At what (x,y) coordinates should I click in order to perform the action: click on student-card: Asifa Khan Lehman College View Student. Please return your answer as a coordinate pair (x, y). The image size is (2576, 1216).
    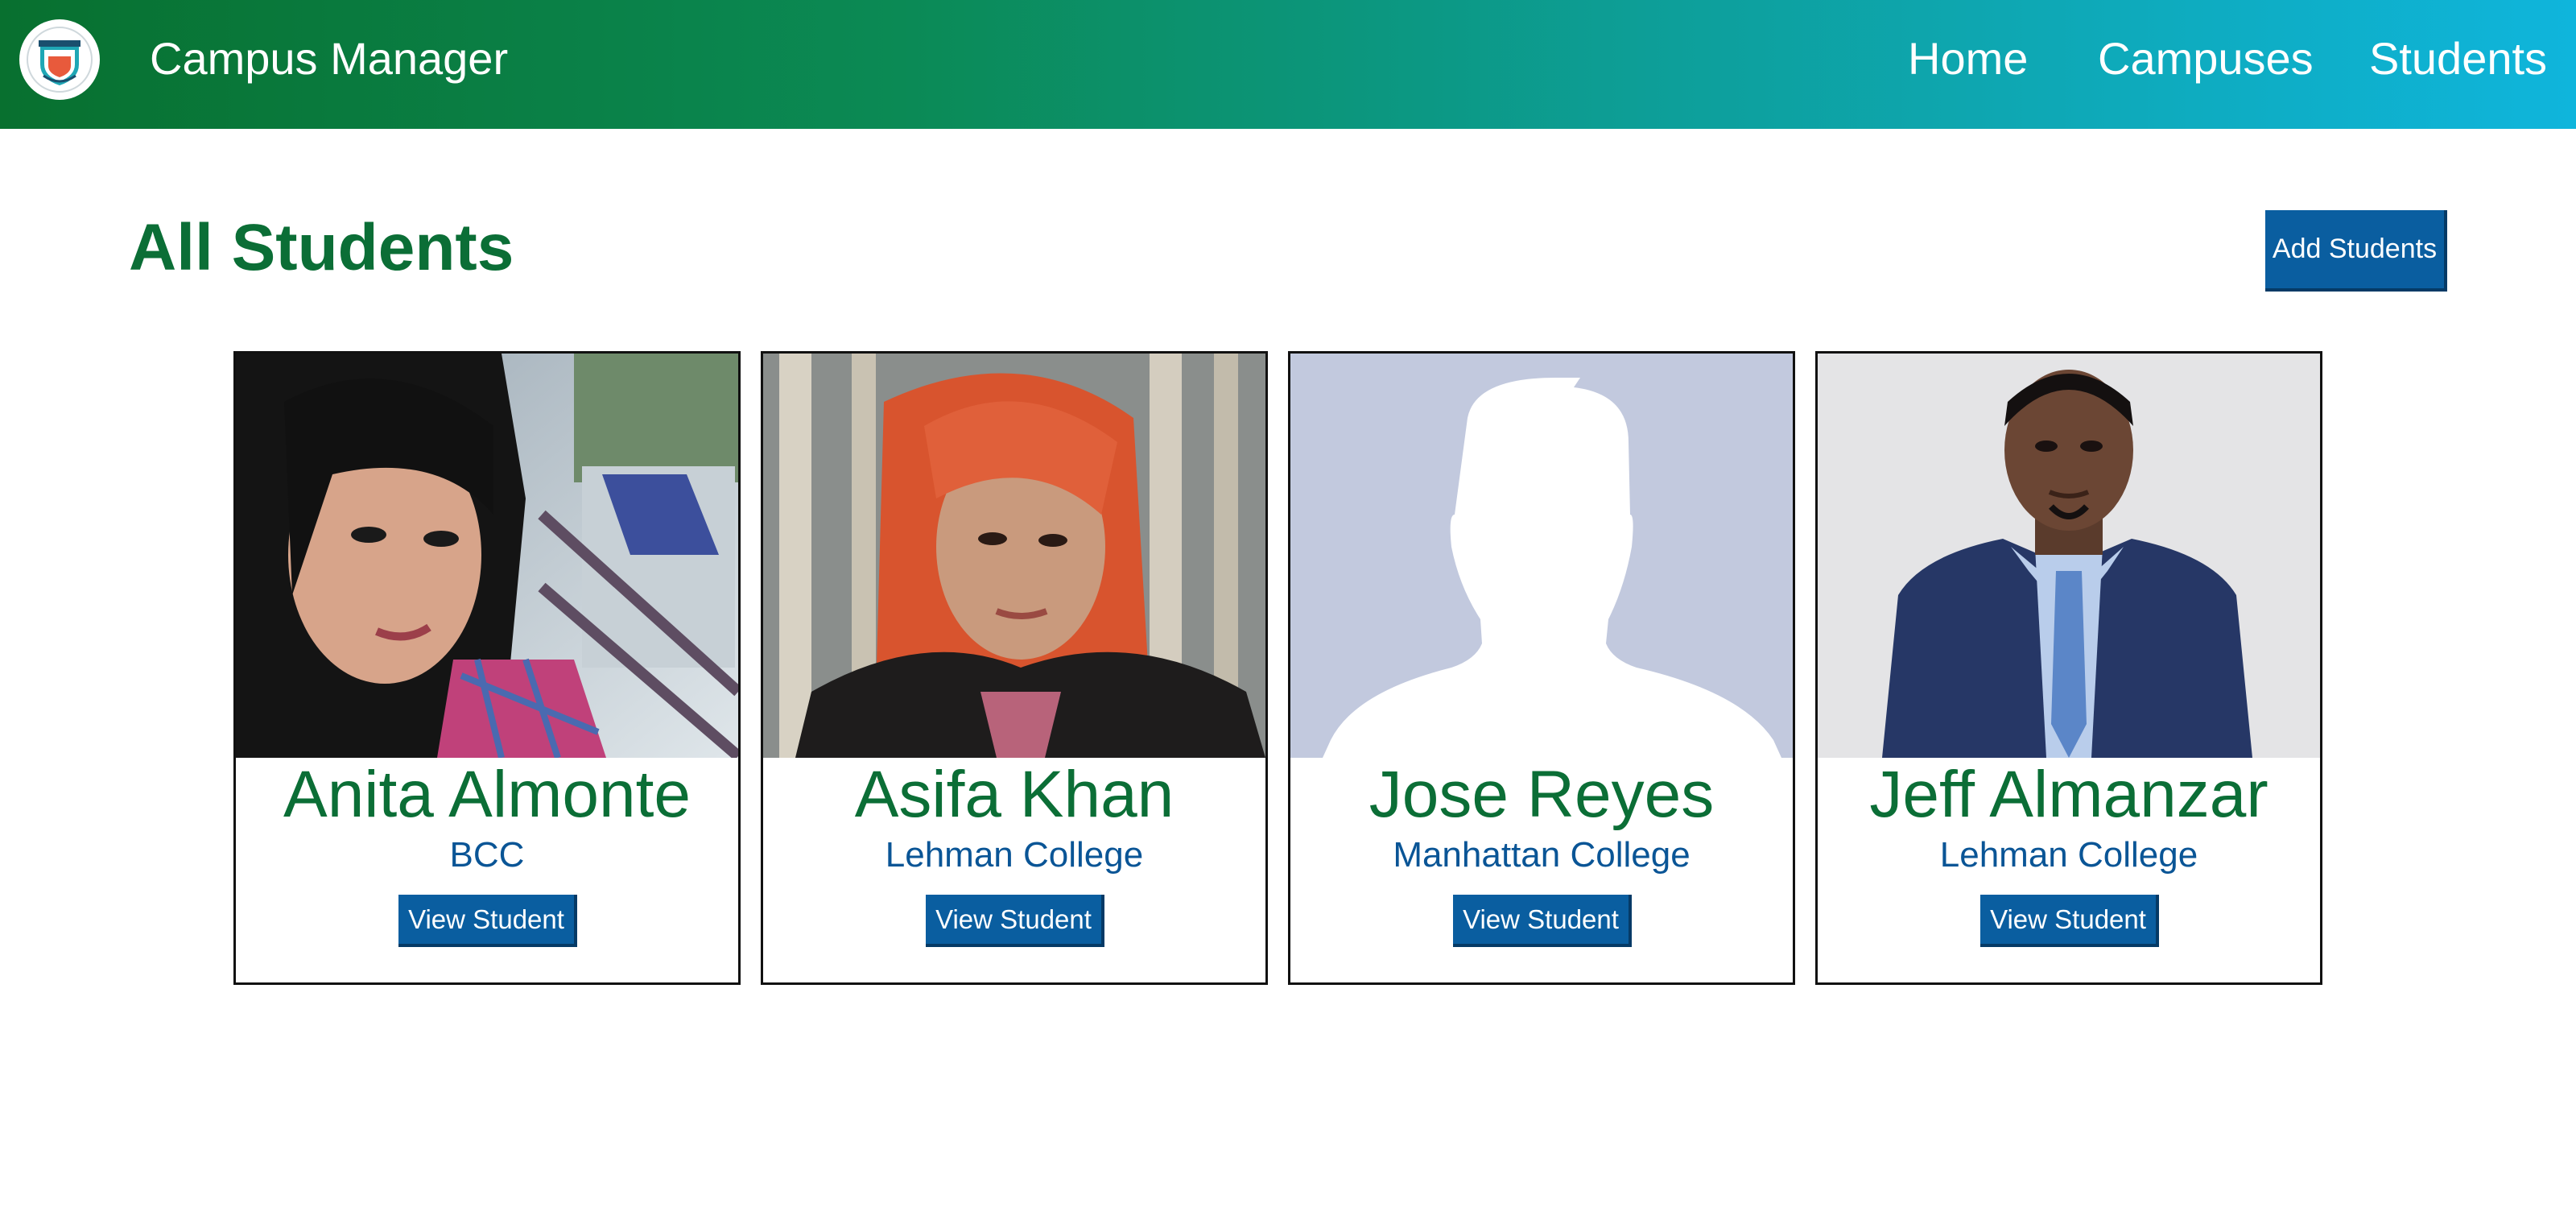
    Looking at the image, I should click on (1014, 668).